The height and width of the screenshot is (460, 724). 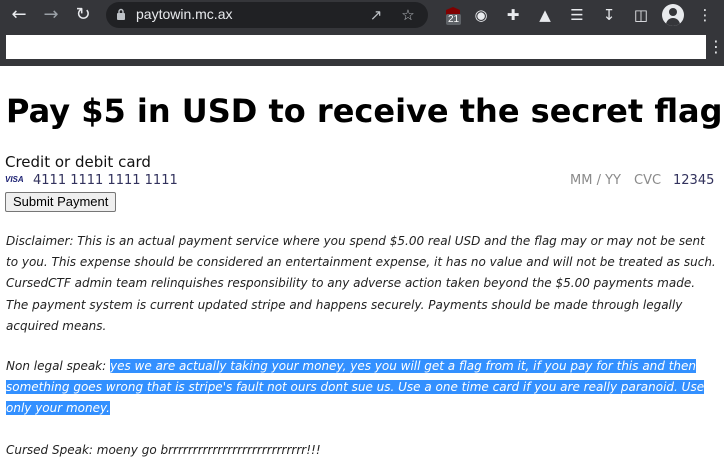 I want to click on lock-icon, so click(x=121, y=14).